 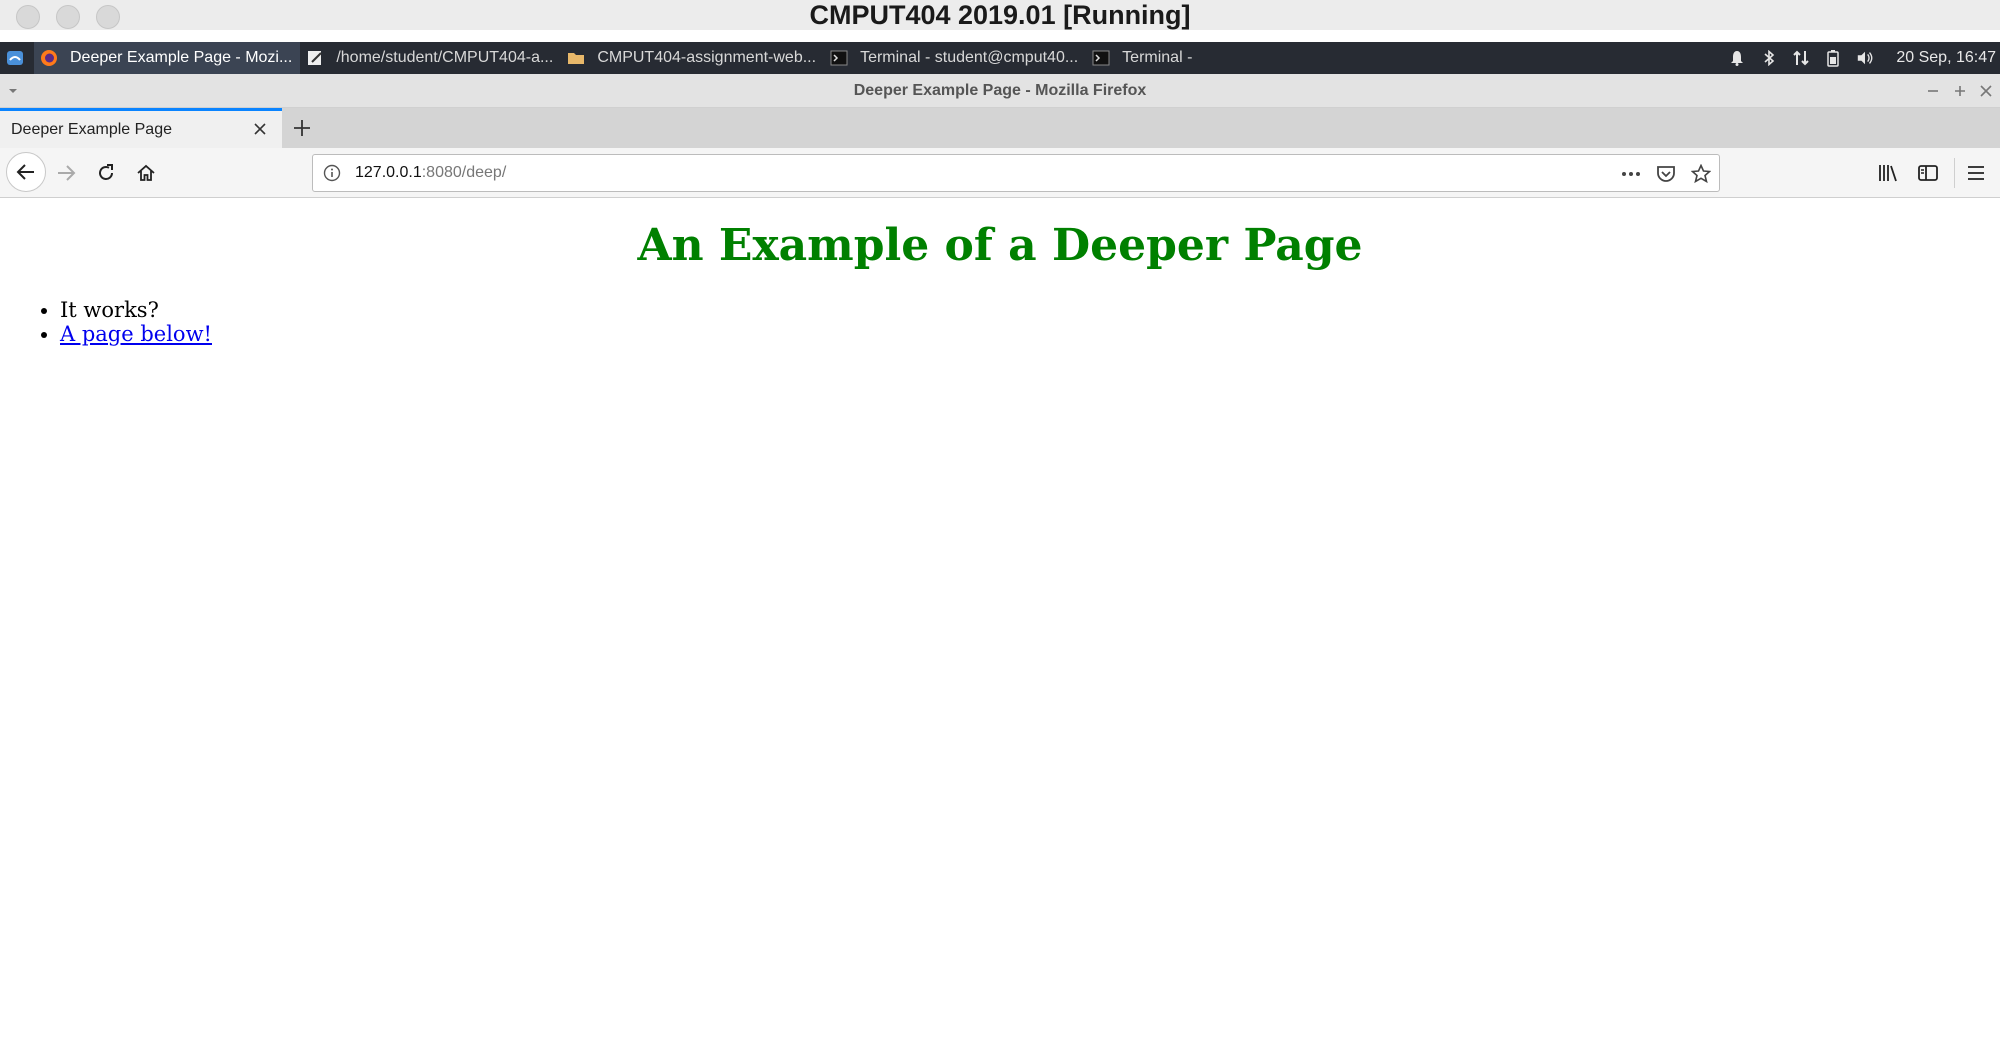 I want to click on list-item: A page below!, so click(x=136, y=334).